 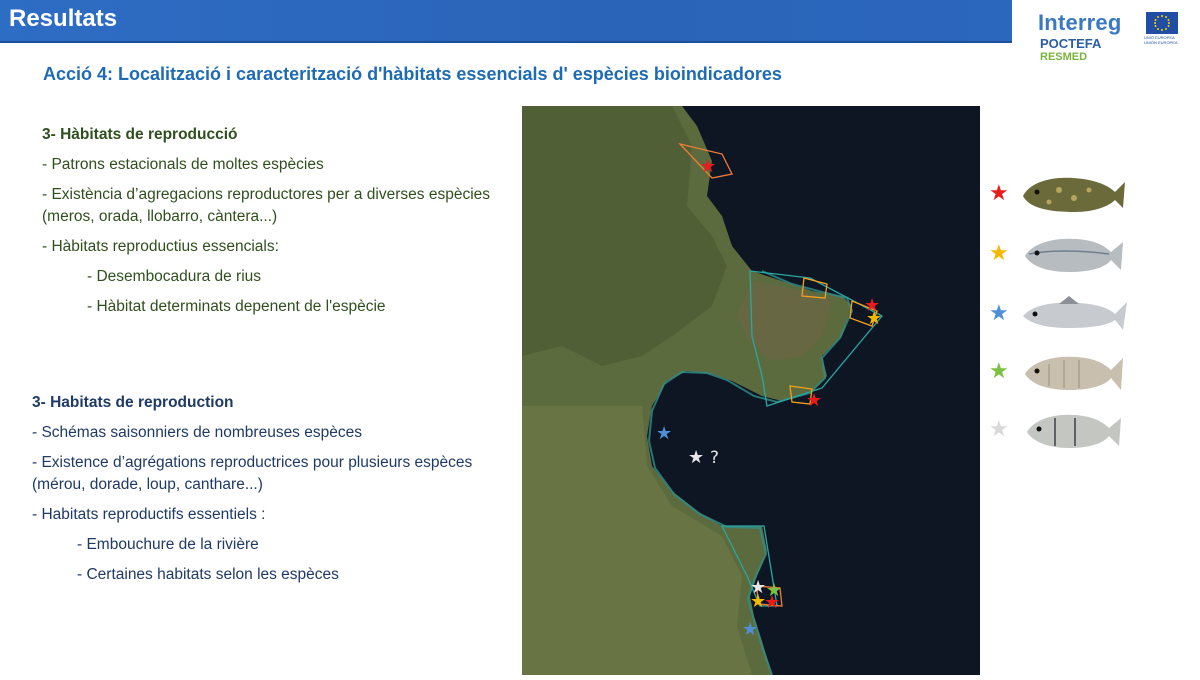 I want to click on page-title: Resultats, so click(x=63, y=18).